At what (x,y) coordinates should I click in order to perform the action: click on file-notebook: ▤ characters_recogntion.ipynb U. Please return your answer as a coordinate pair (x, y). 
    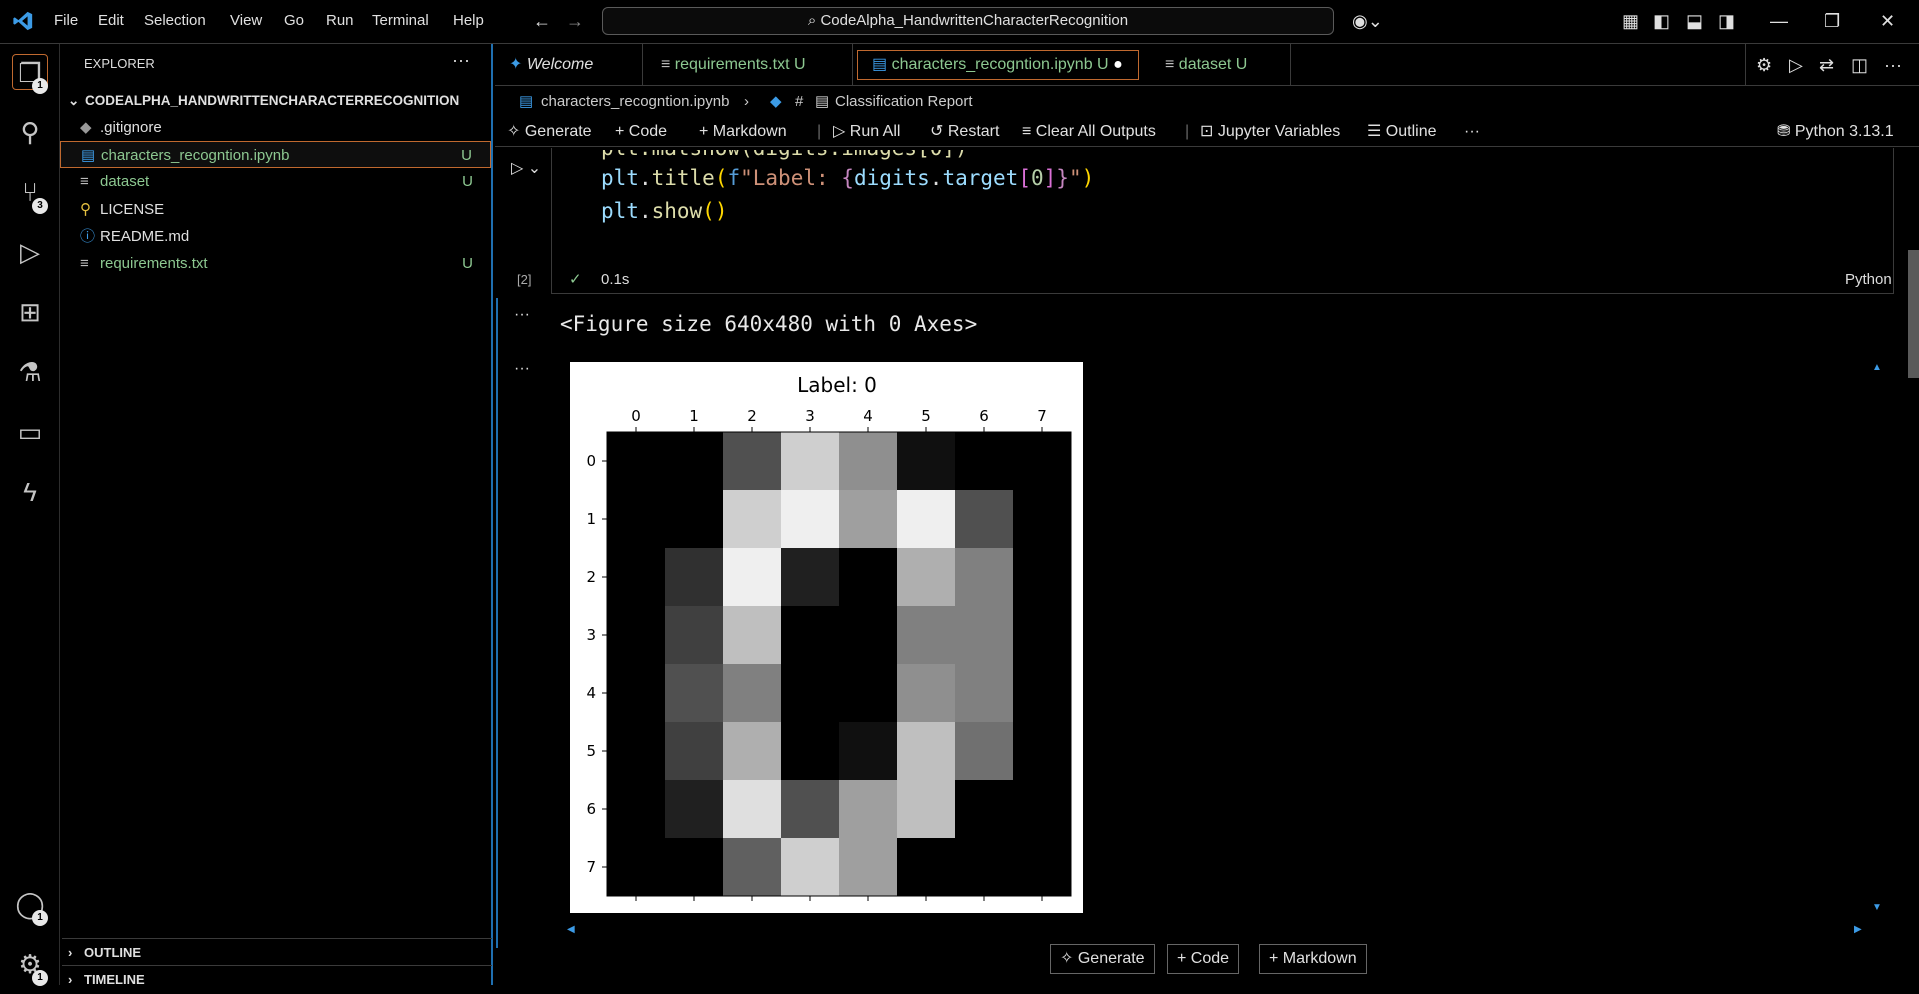
    Looking at the image, I should click on (275, 154).